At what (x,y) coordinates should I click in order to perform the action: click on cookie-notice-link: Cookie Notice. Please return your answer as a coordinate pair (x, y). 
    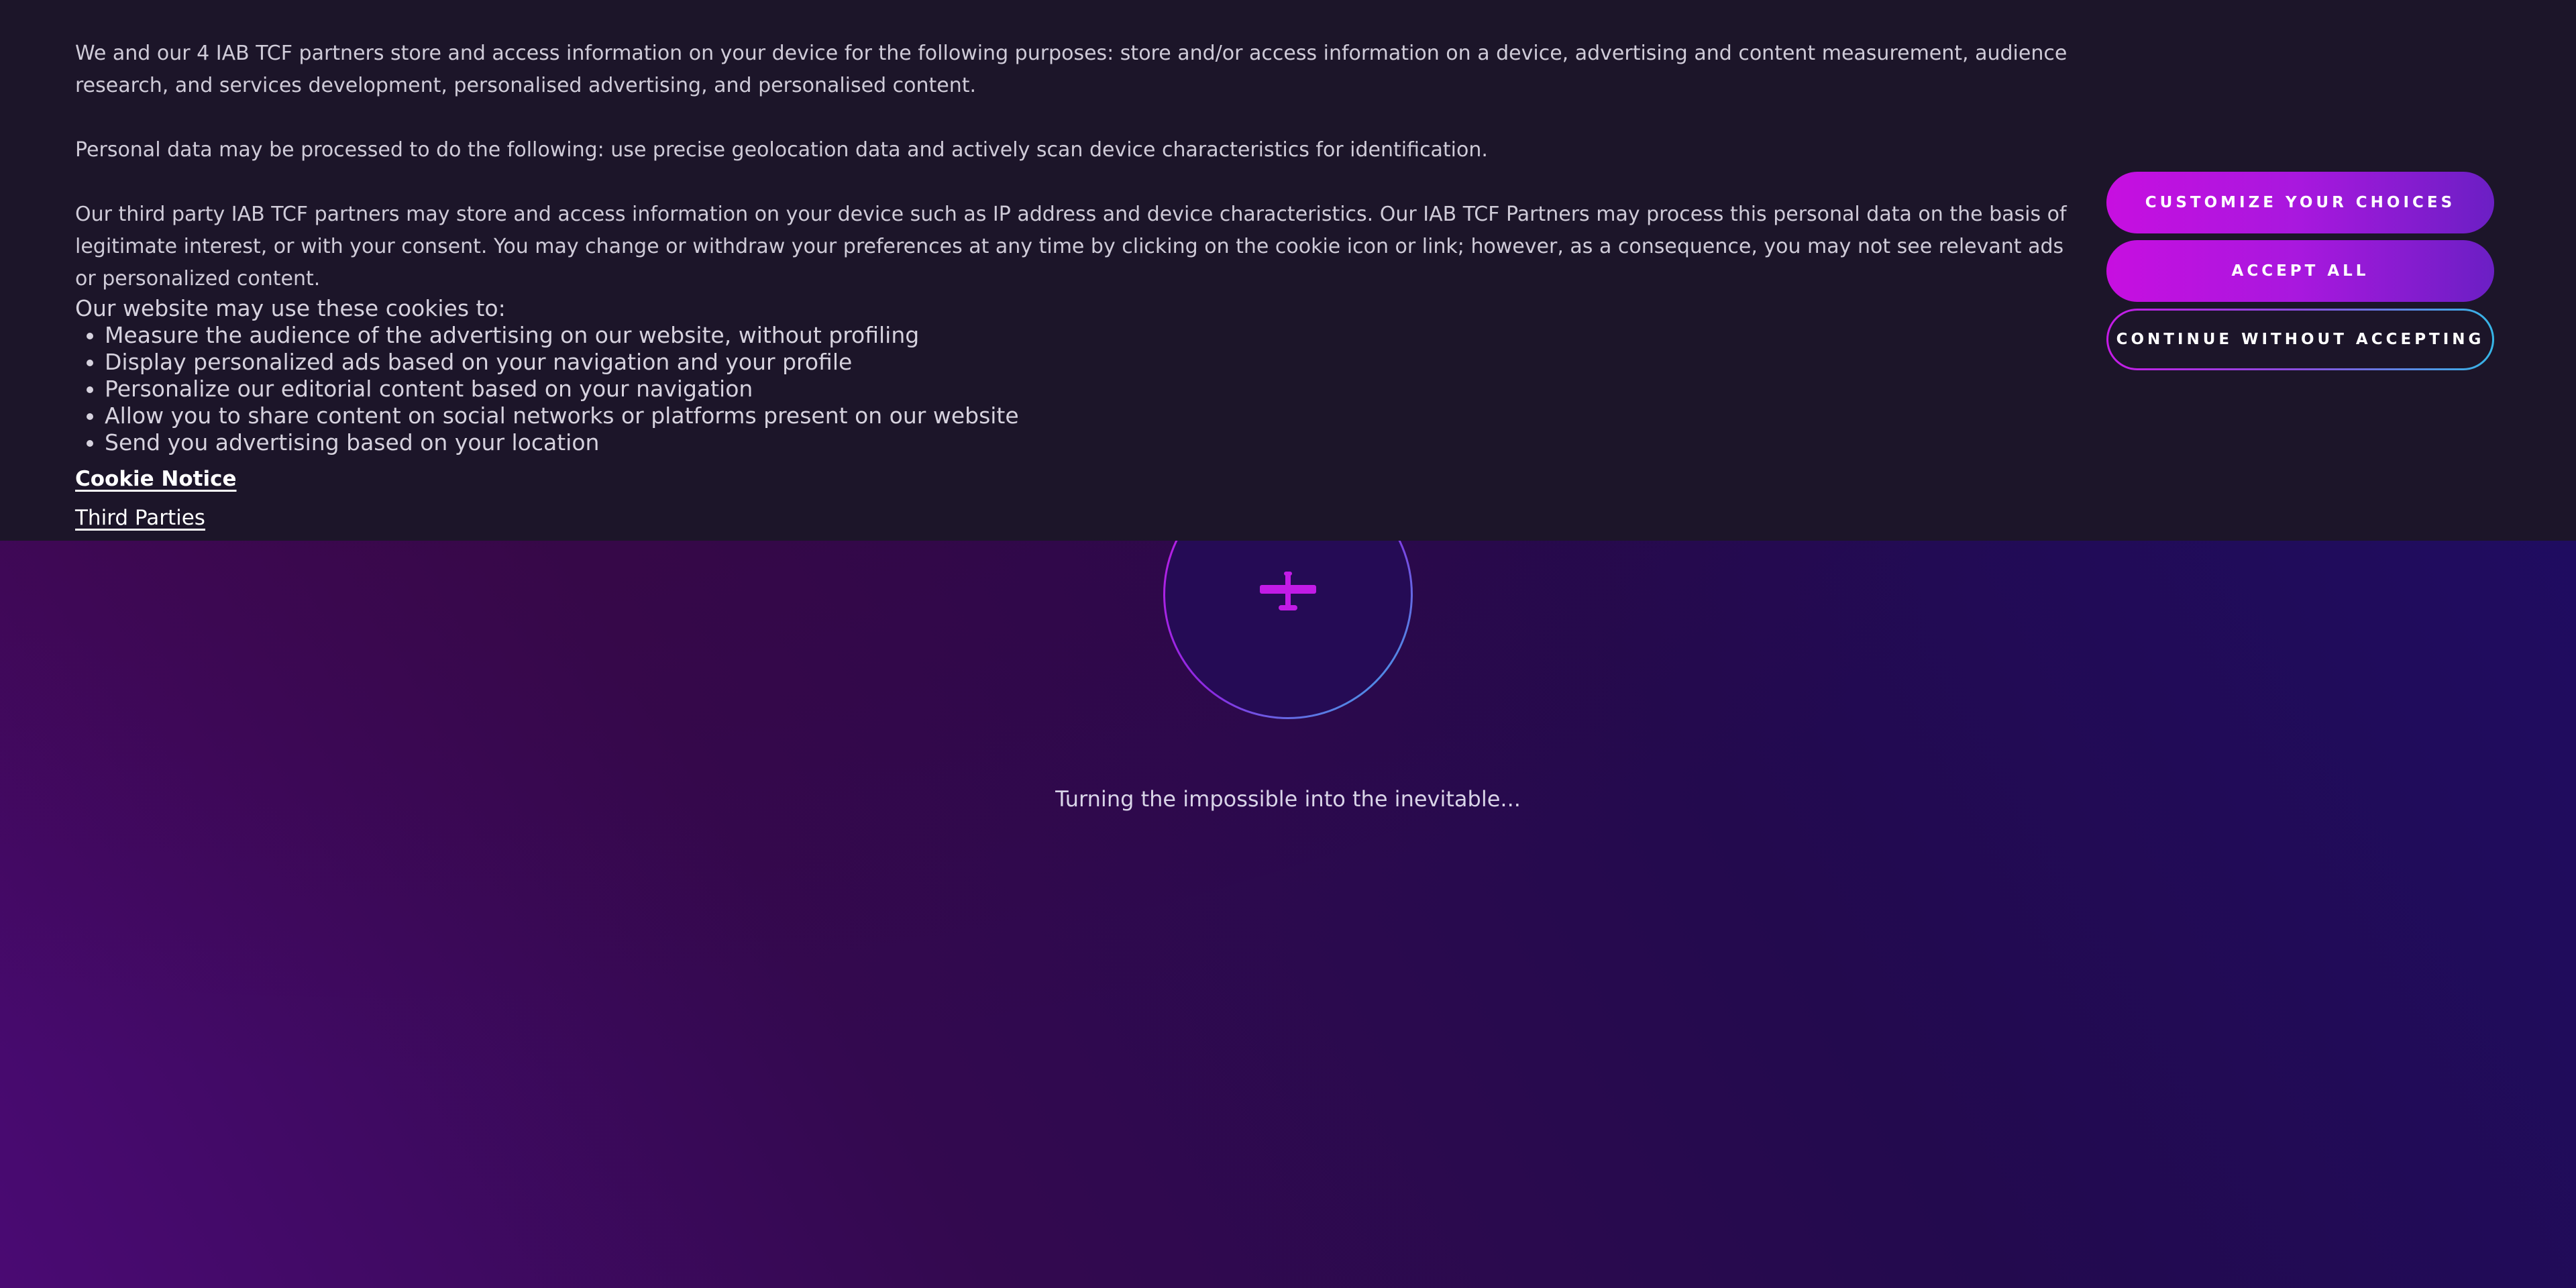
    Looking at the image, I should click on (1081, 479).